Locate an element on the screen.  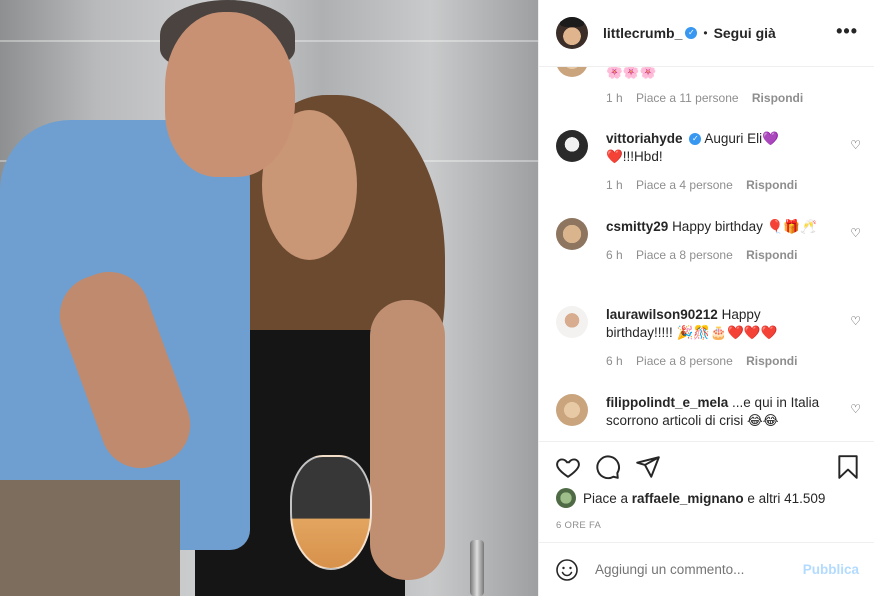
post-header: littlecrumb_ ✓ • Segui già ••• is located at coordinates (706, 33).